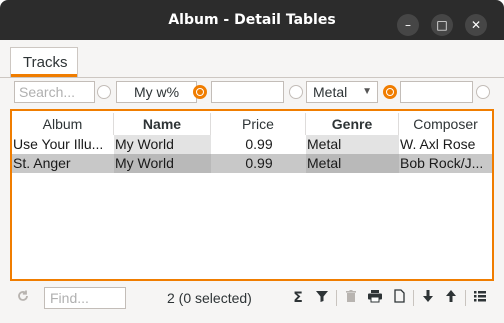 The image size is (504, 323). Describe the element at coordinates (23, 298) in the screenshot. I see `refresh-icon` at that location.